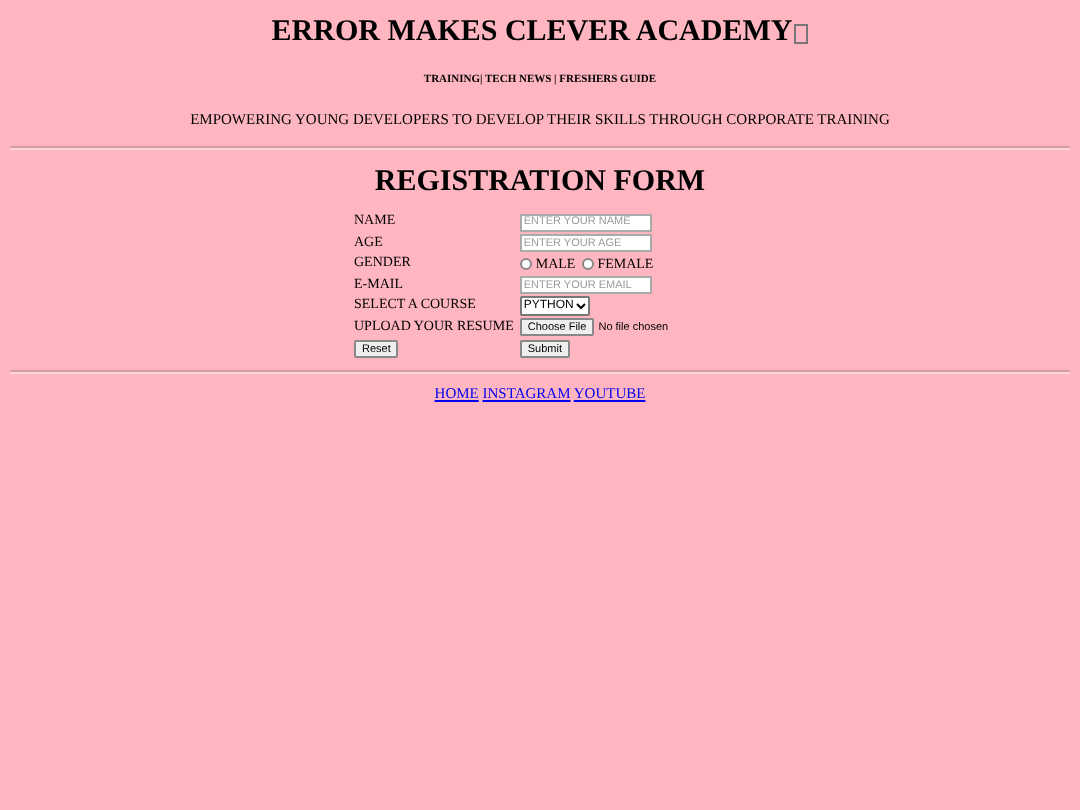  Describe the element at coordinates (580, 306) in the screenshot. I see `caret-icon` at that location.